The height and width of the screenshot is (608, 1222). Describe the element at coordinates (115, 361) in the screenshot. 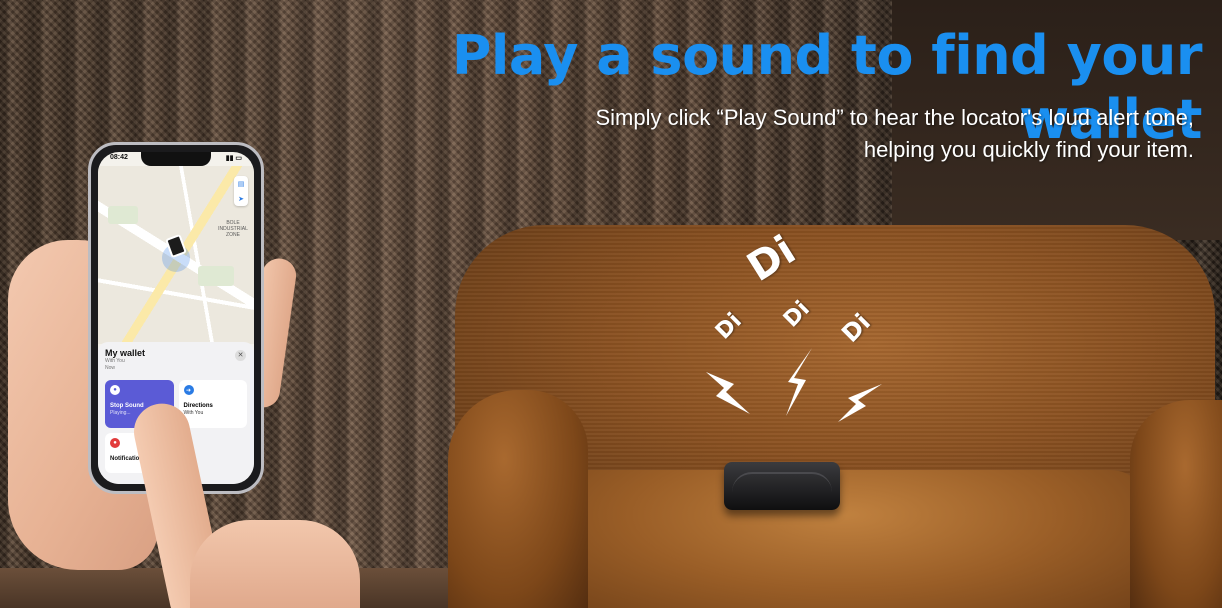

I see `sheet-subtitle: With You` at that location.